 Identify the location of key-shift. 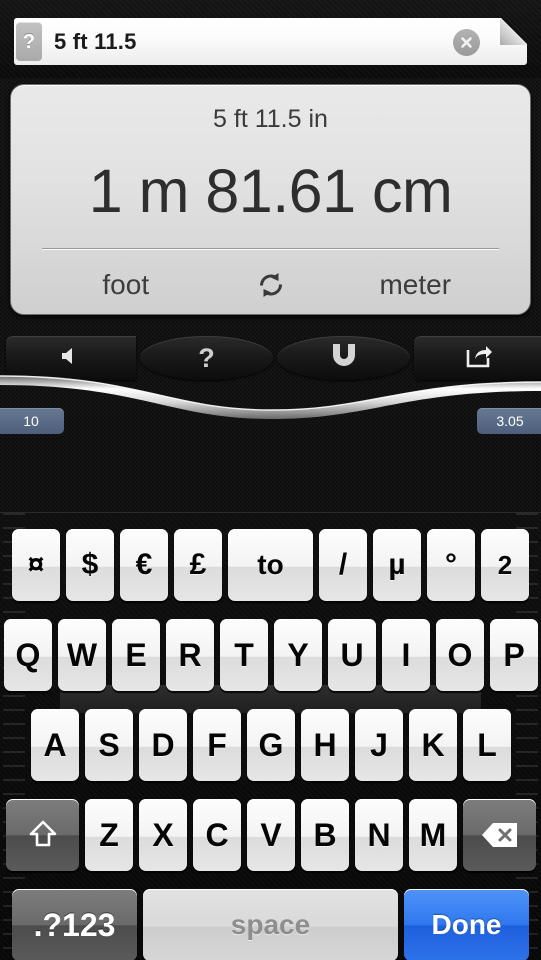
(42, 835).